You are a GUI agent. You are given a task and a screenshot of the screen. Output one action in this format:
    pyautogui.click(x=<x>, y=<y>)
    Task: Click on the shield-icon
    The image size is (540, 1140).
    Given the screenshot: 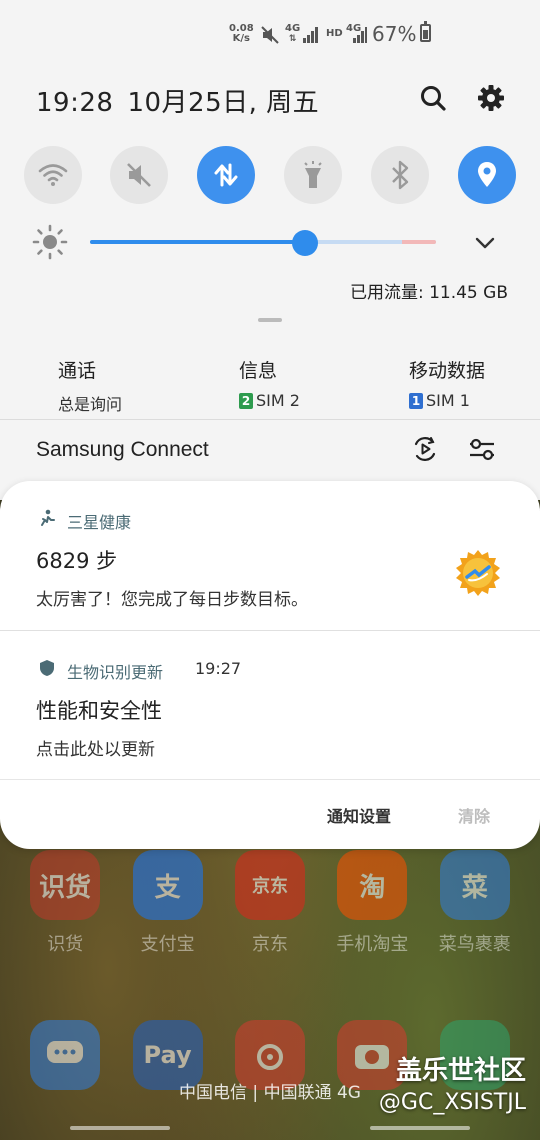 What is the action you would take?
    pyautogui.click(x=47, y=668)
    